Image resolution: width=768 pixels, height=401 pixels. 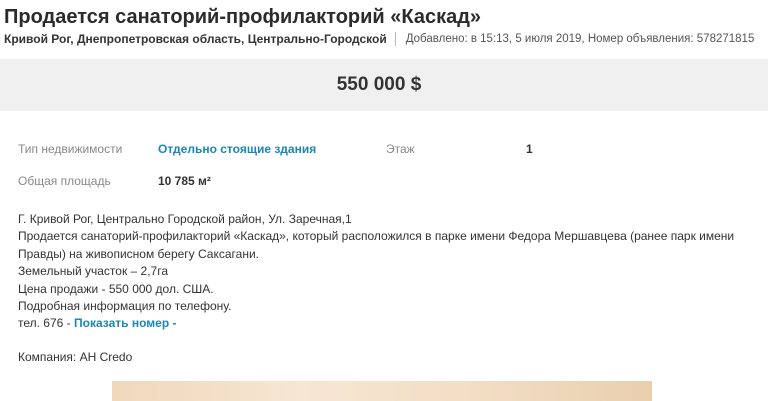 What do you see at coordinates (64, 181) in the screenshot?
I see `area-label: Общая площадь` at bounding box center [64, 181].